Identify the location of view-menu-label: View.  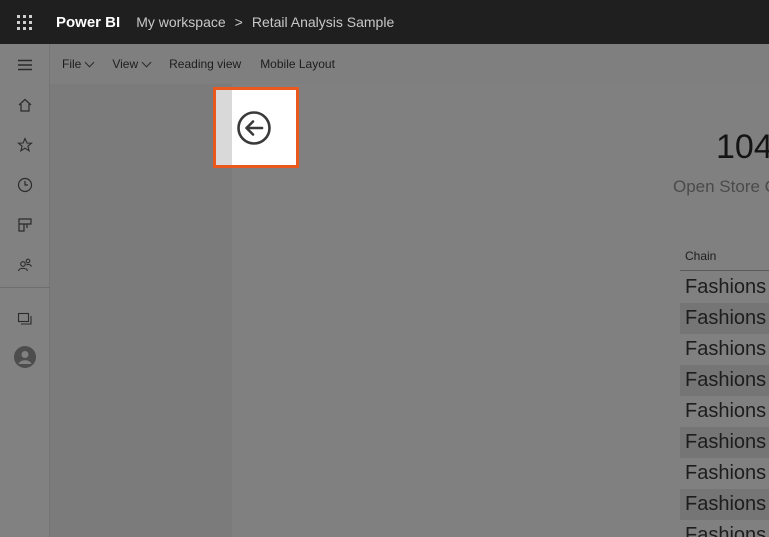
(125, 64).